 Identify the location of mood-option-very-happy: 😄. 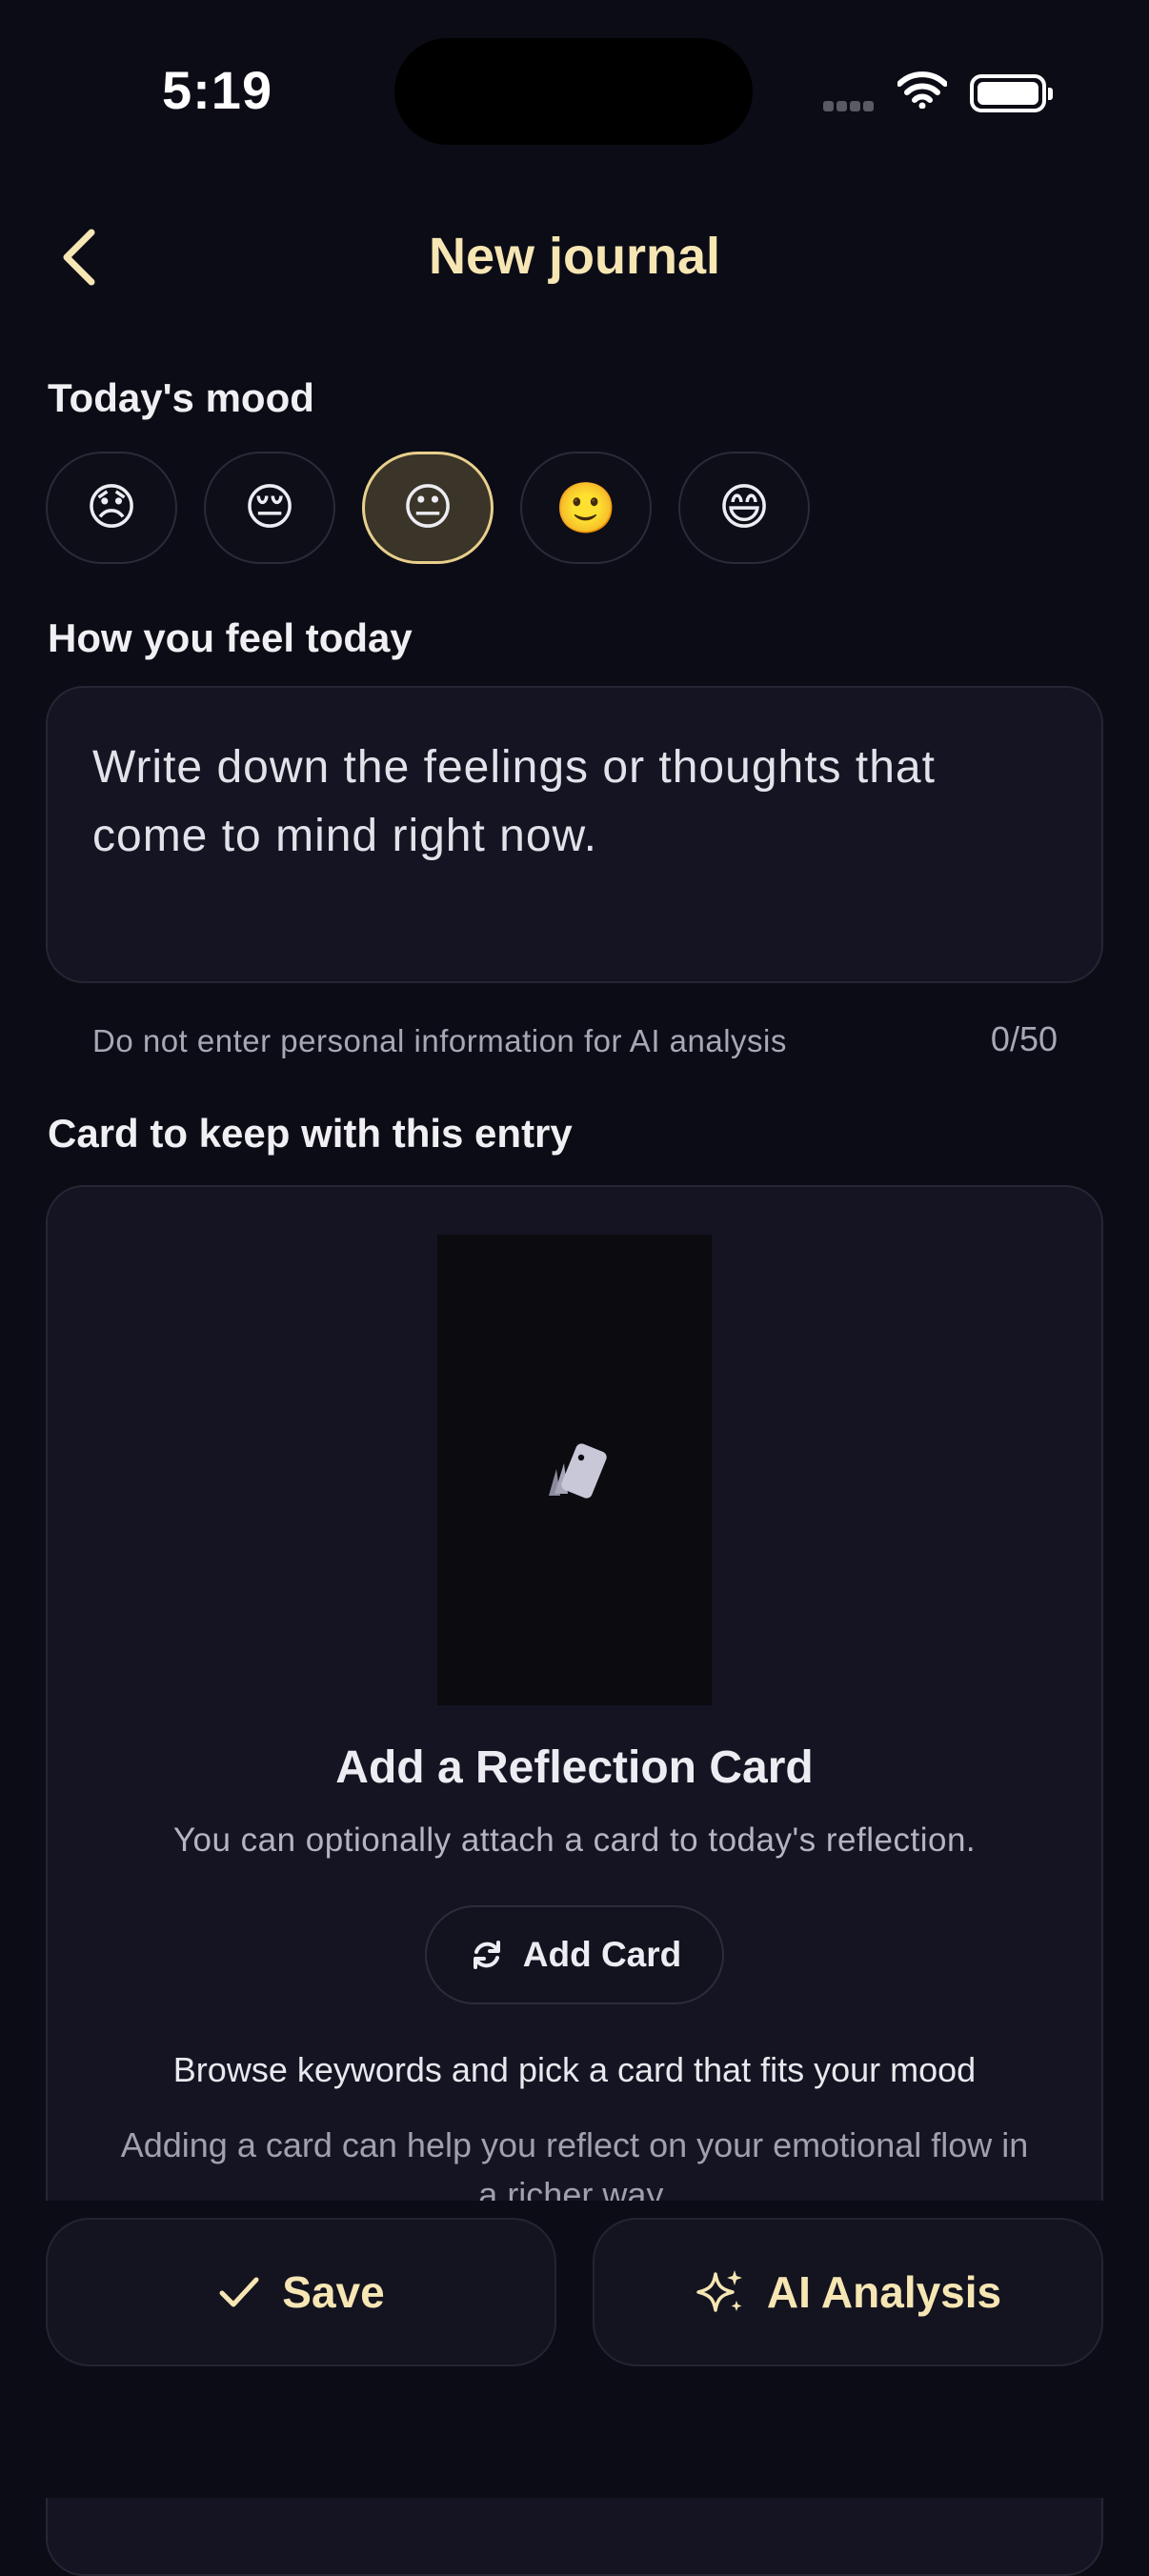
(744, 508).